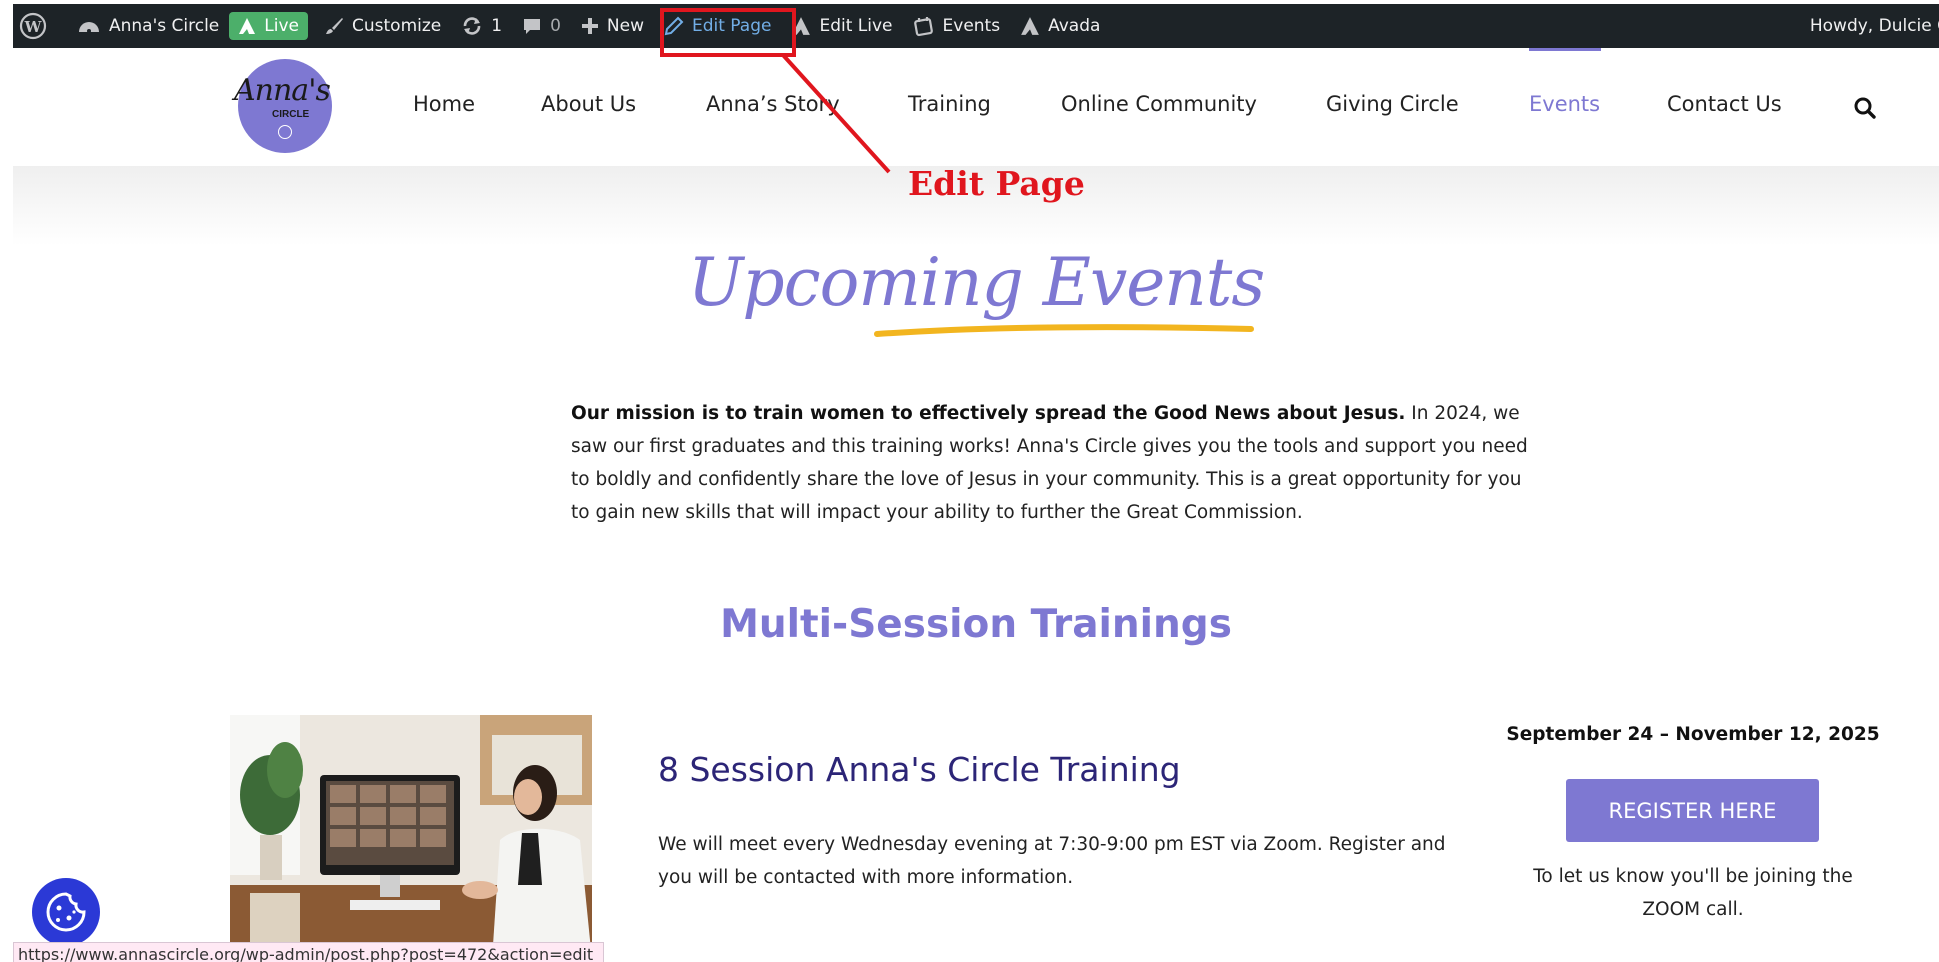 This screenshot has height=962, width=1939. Describe the element at coordinates (1865, 108) in the screenshot. I see `search-icon` at that location.